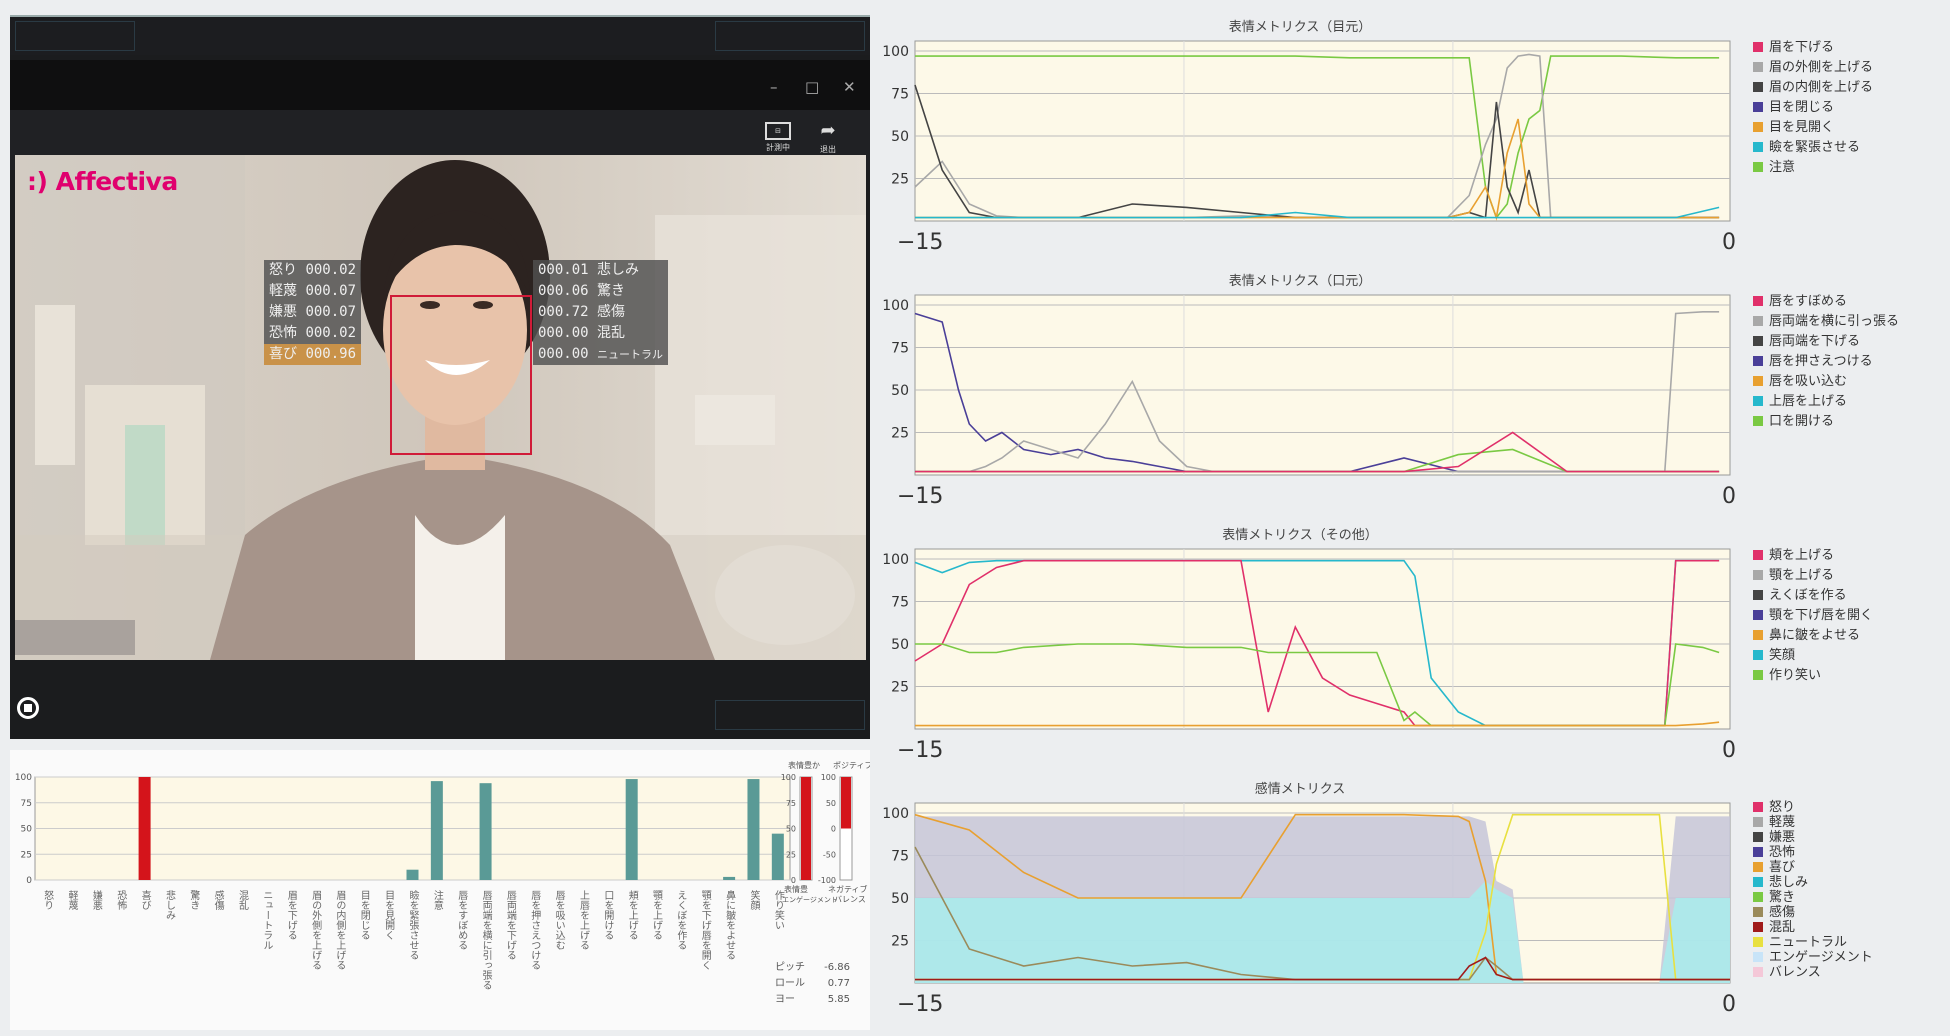 The image size is (1950, 1036). I want to click on bar-category-label: 驚き, so click(194, 899).